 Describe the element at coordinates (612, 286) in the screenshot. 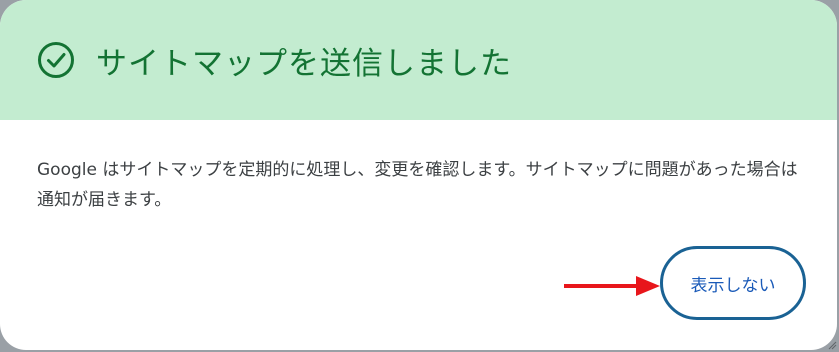

I see `red-arrow-icon` at that location.